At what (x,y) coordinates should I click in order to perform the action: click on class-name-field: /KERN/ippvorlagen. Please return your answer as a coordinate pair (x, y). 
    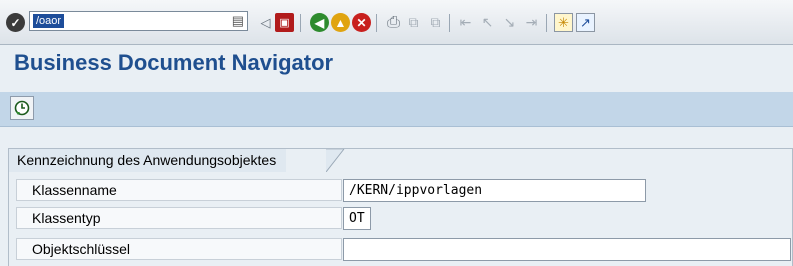
    Looking at the image, I should click on (494, 190).